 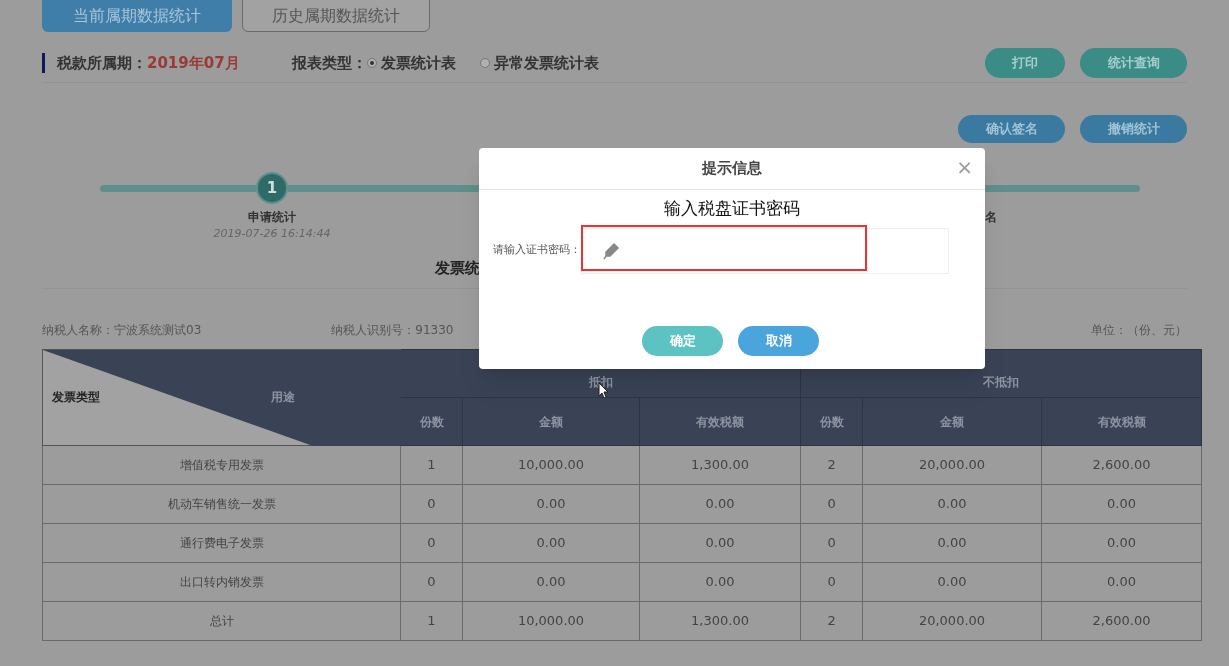 I want to click on taxpayer-name: 纳税人名称：宁波系统测试03, so click(x=122, y=330).